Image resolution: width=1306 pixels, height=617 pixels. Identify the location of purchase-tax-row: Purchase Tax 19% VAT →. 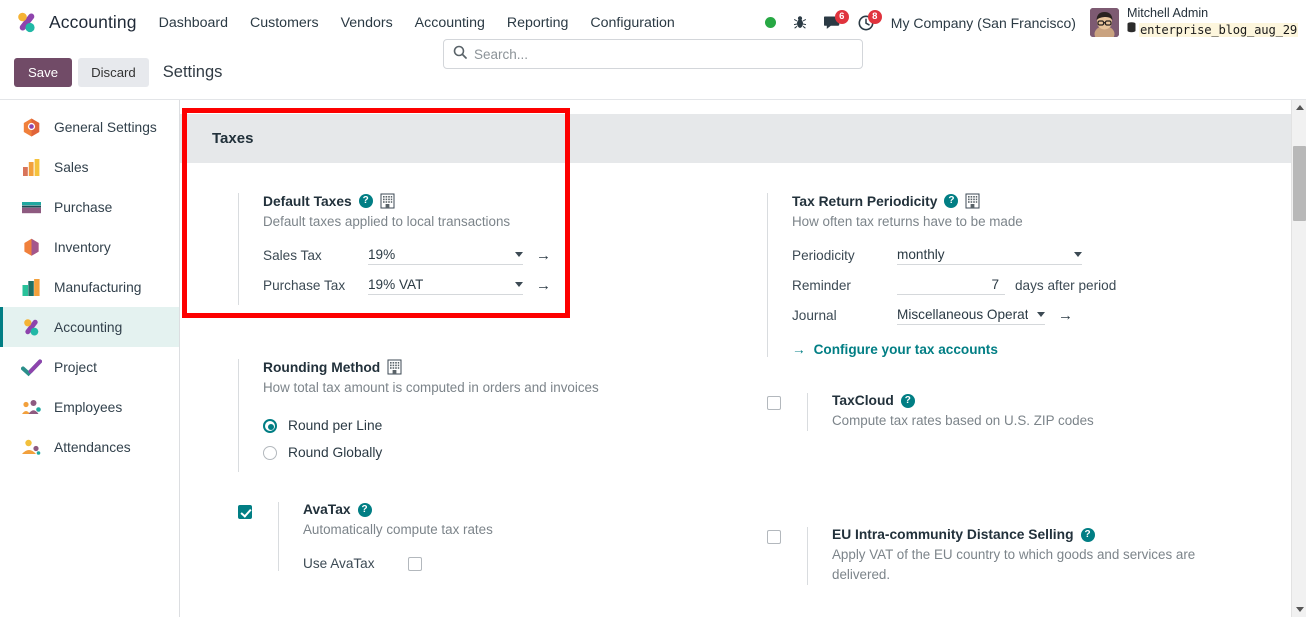
(503, 285).